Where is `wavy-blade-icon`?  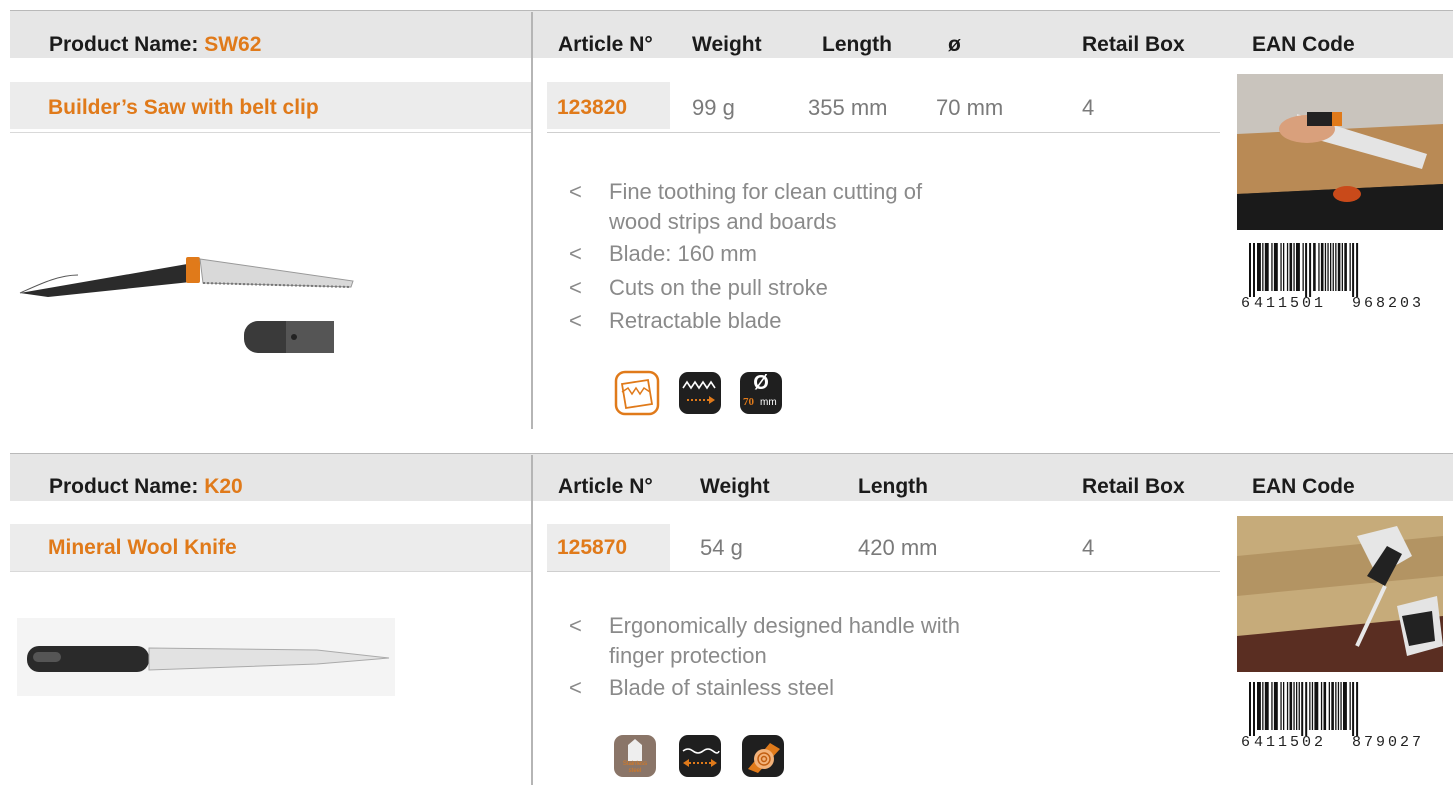 wavy-blade-icon is located at coordinates (700, 756).